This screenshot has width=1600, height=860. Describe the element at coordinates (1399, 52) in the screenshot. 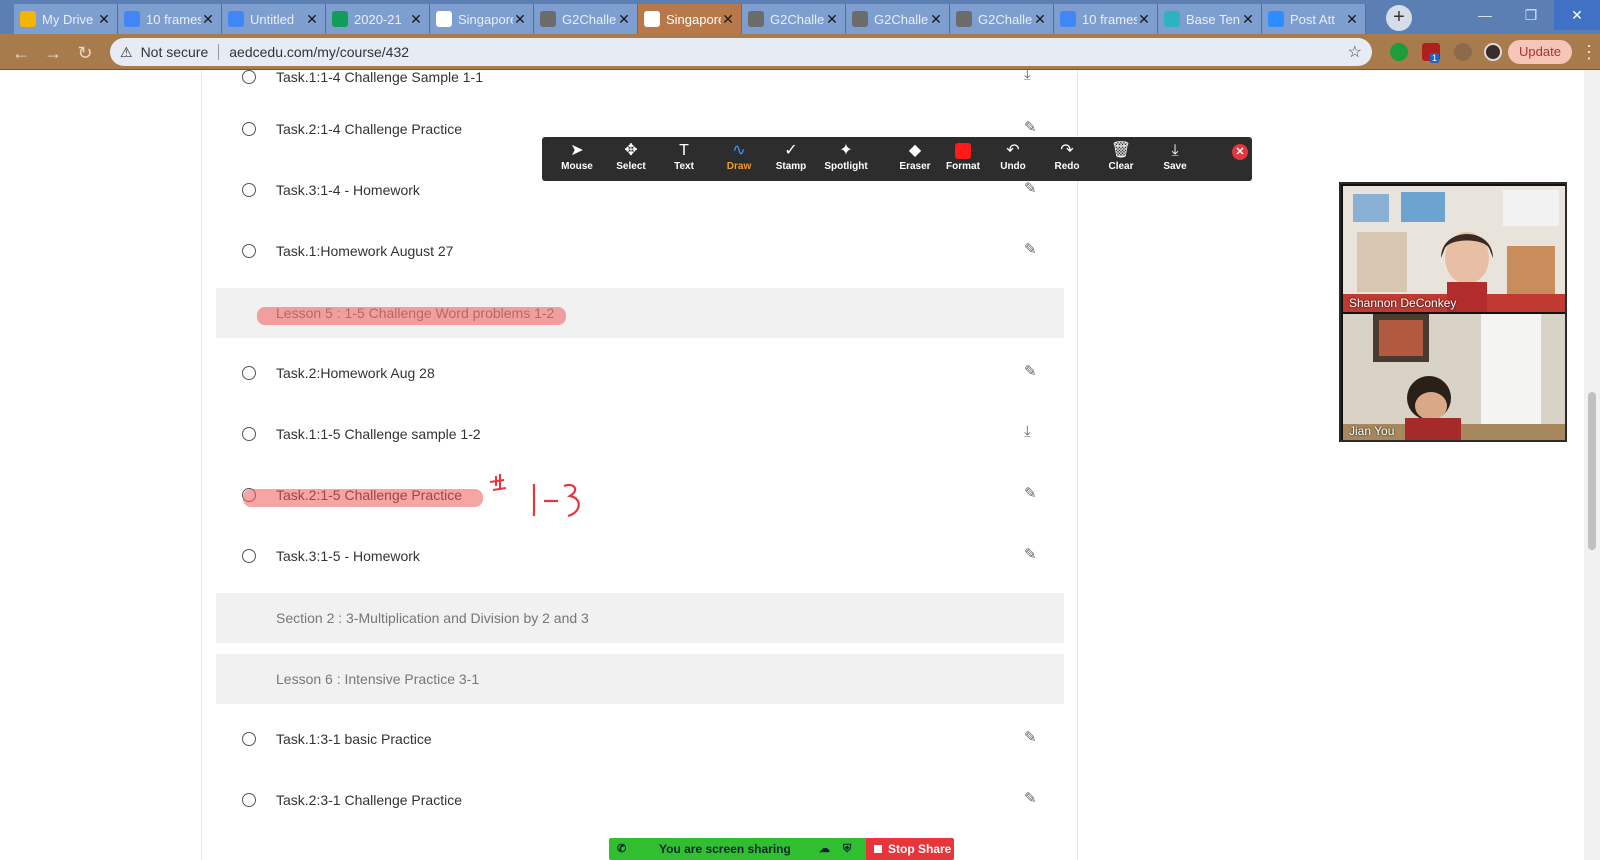

I see `extension-green-icon` at that location.